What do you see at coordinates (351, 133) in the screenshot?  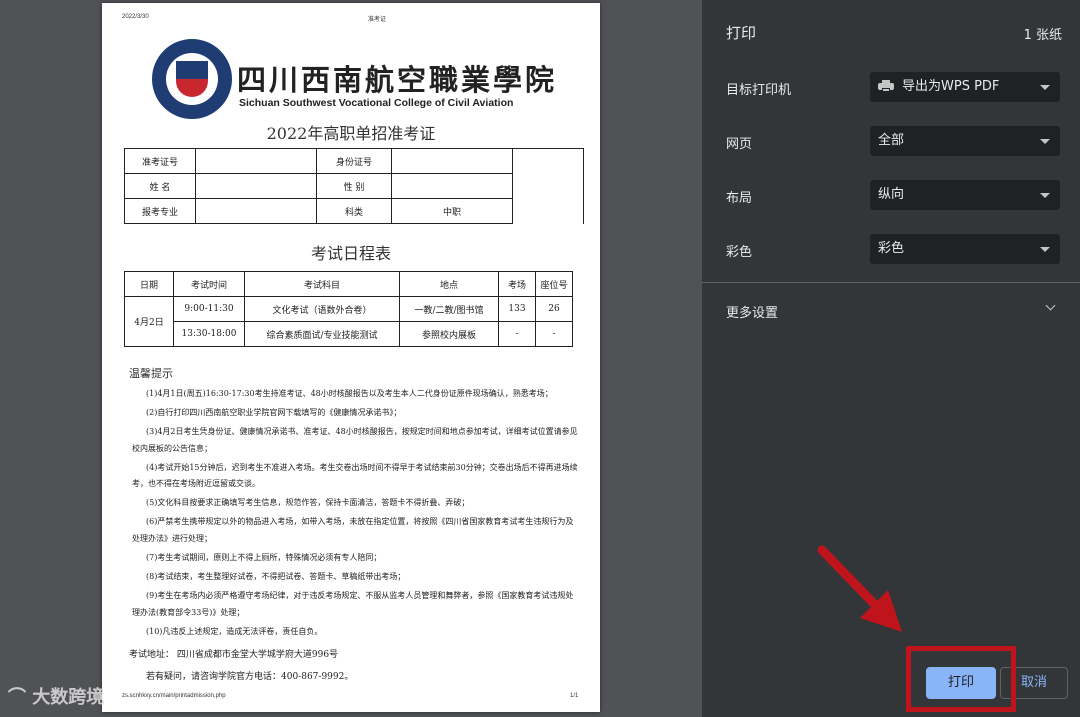 I see `exam-title: 2022年高职单招准考证` at bounding box center [351, 133].